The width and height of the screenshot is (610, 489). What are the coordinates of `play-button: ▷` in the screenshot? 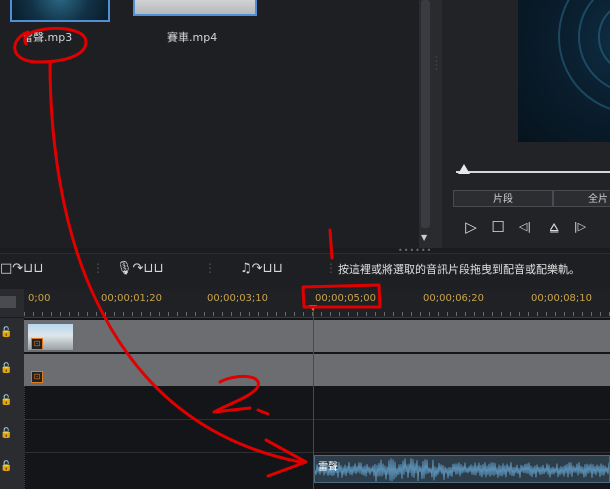 It's located at (471, 227).